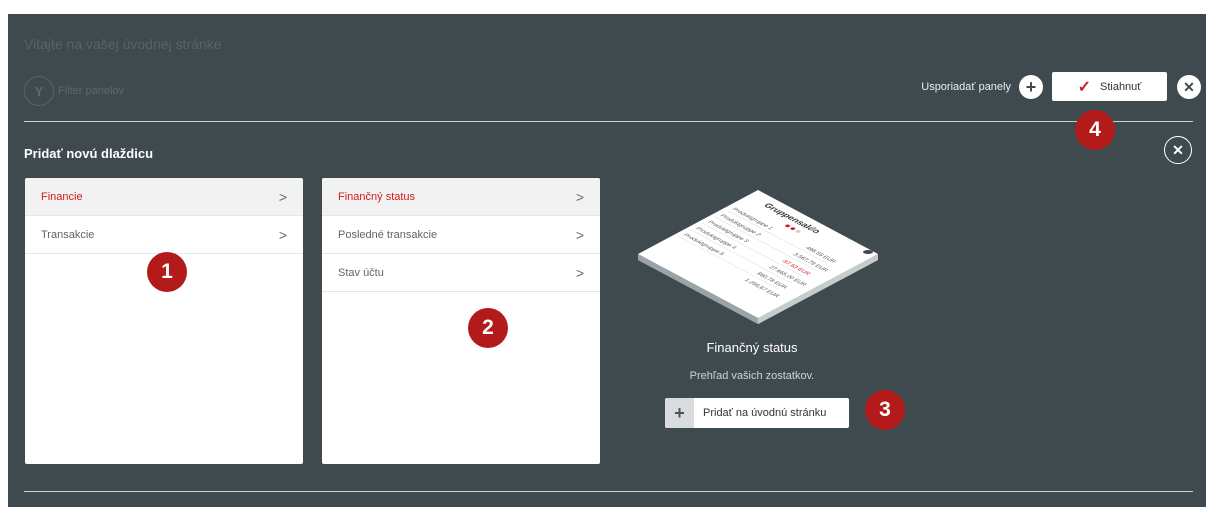 This screenshot has height=507, width=1206. Describe the element at coordinates (1120, 86) in the screenshot. I see `save-label: Stiahnuť` at that location.